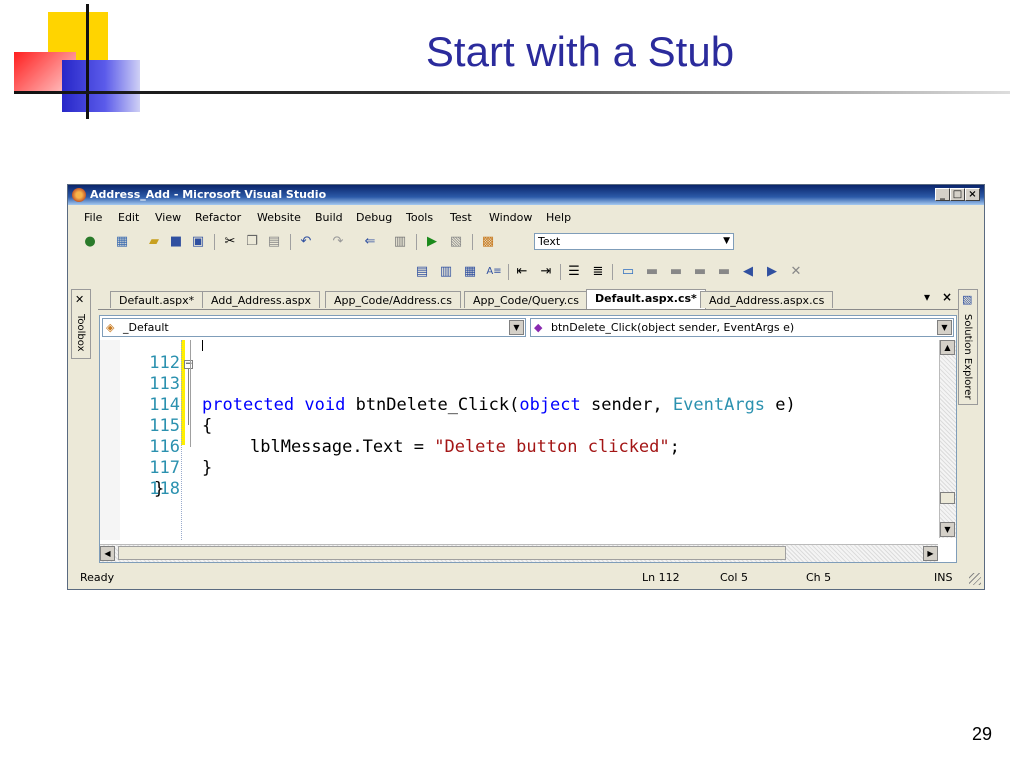  What do you see at coordinates (432, 242) in the screenshot?
I see `start-debugging-icon: ▶` at bounding box center [432, 242].